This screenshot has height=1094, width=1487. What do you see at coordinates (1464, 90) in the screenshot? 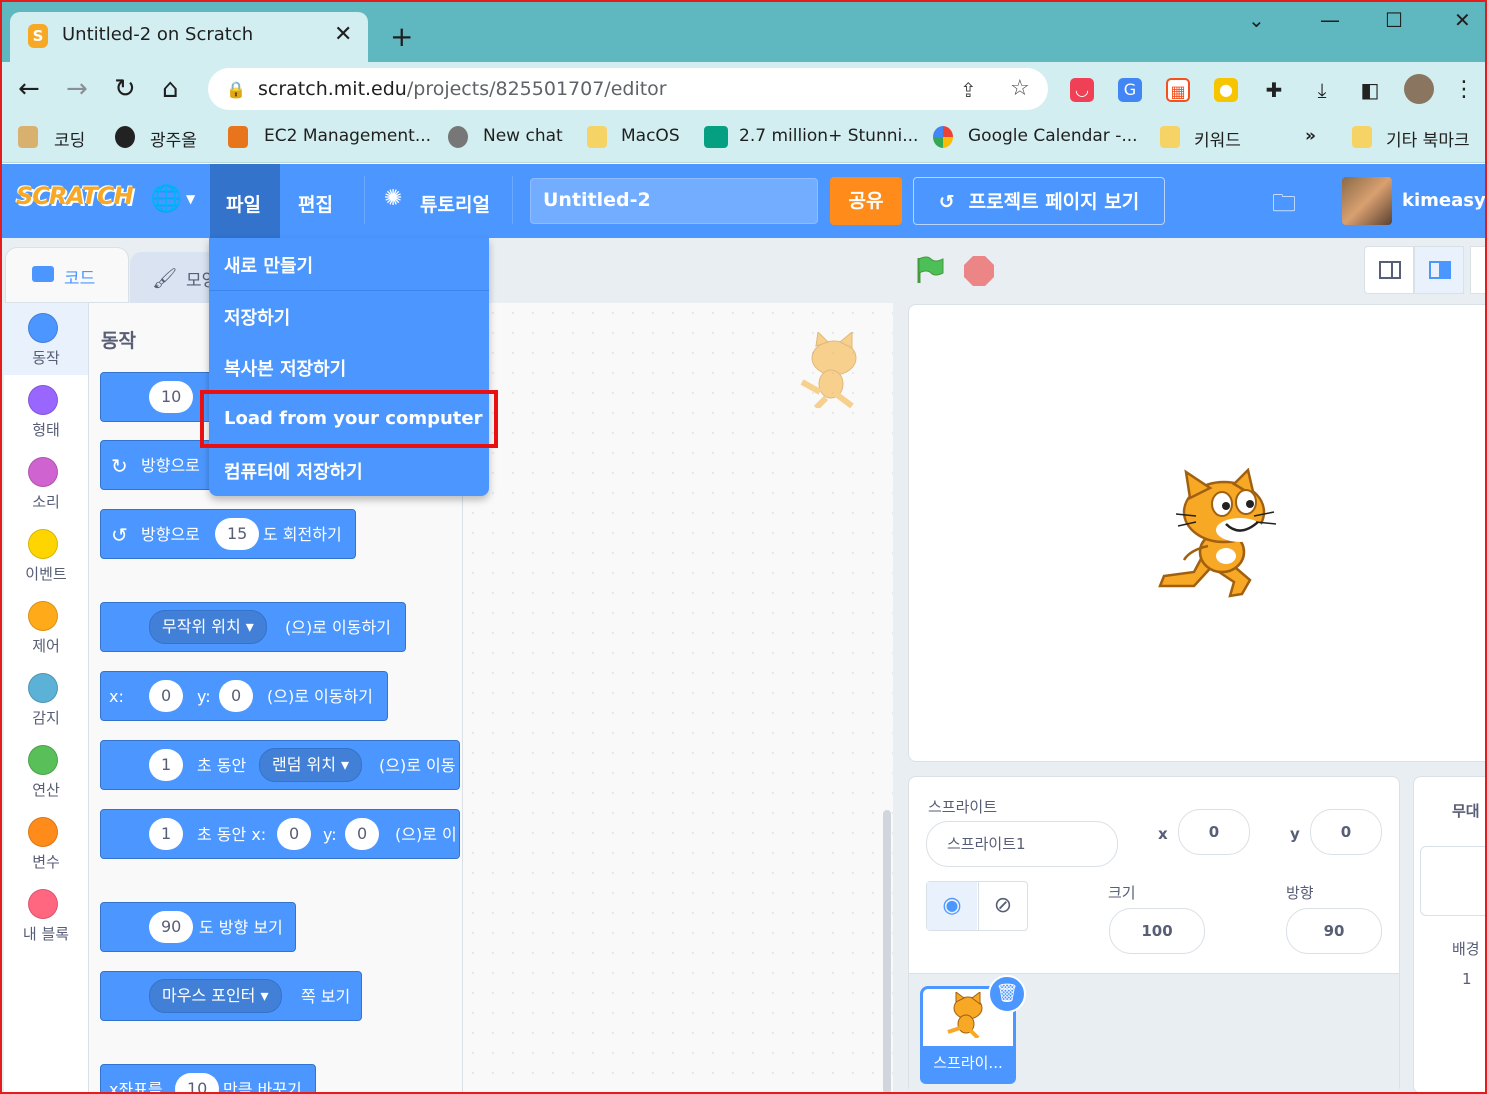
I see `browser-menu-icon: ⋮` at bounding box center [1464, 90].